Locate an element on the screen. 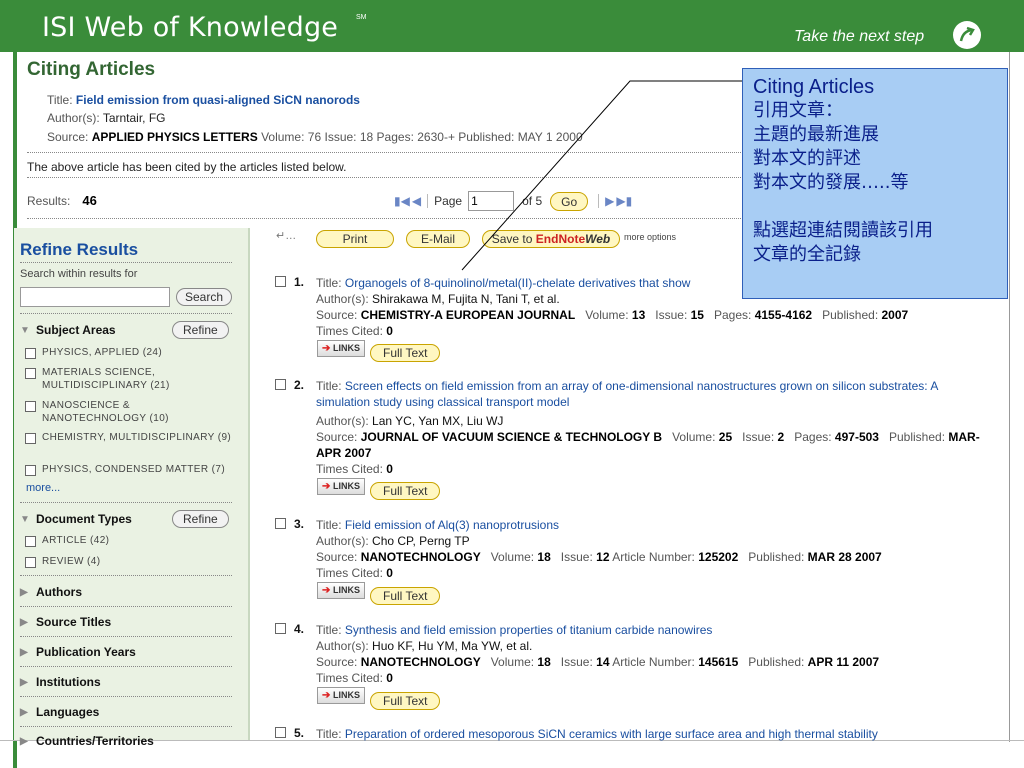 Image resolution: width=1024 pixels, height=768 pixels. arrow-circle-icon is located at coordinates (967, 35).